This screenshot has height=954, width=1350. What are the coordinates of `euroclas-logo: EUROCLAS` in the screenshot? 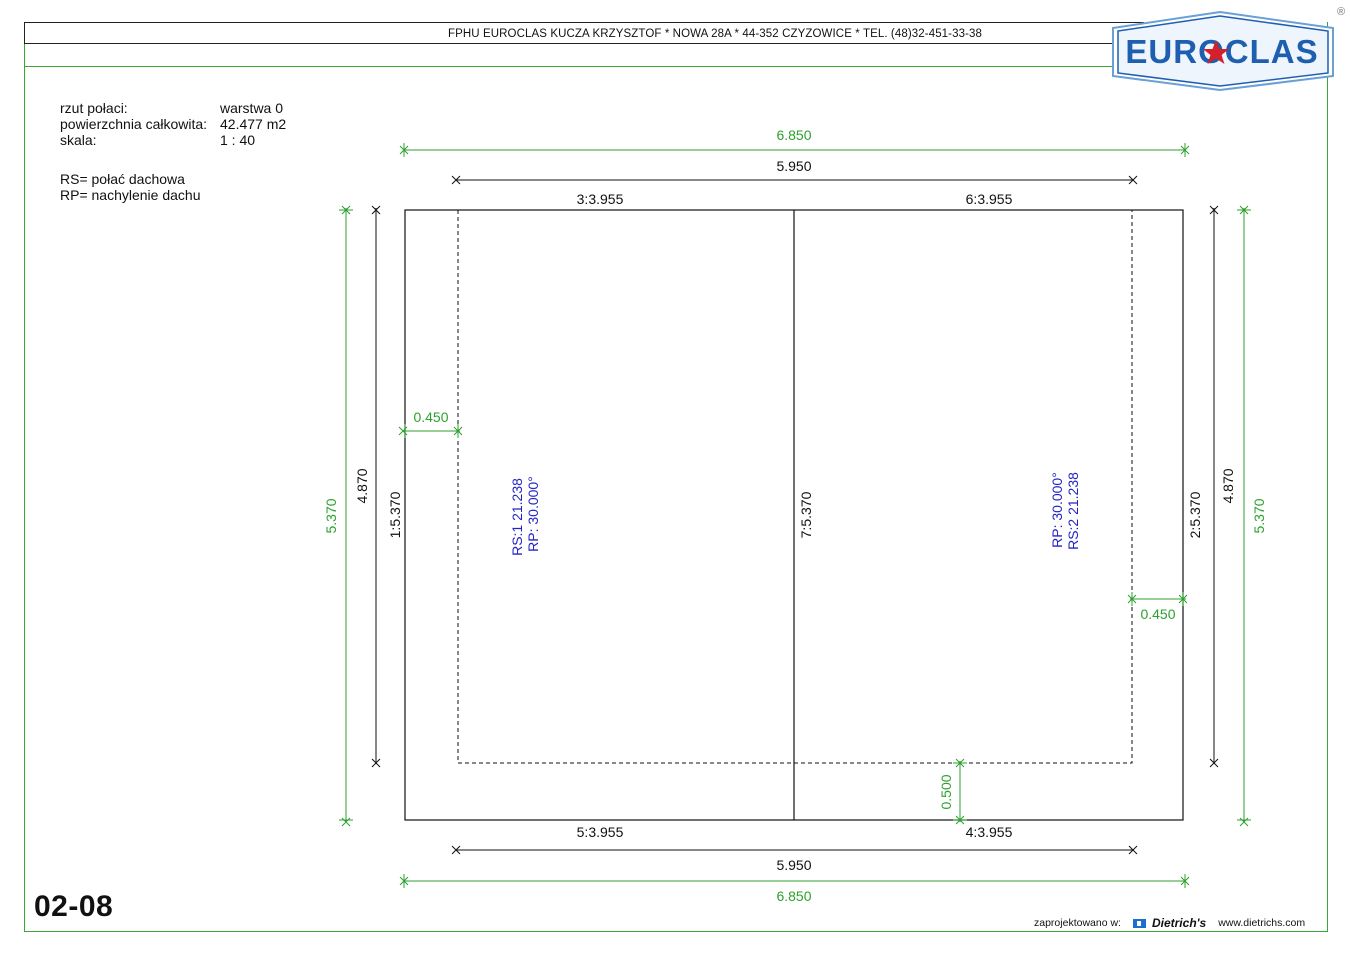 It's located at (1223, 51).